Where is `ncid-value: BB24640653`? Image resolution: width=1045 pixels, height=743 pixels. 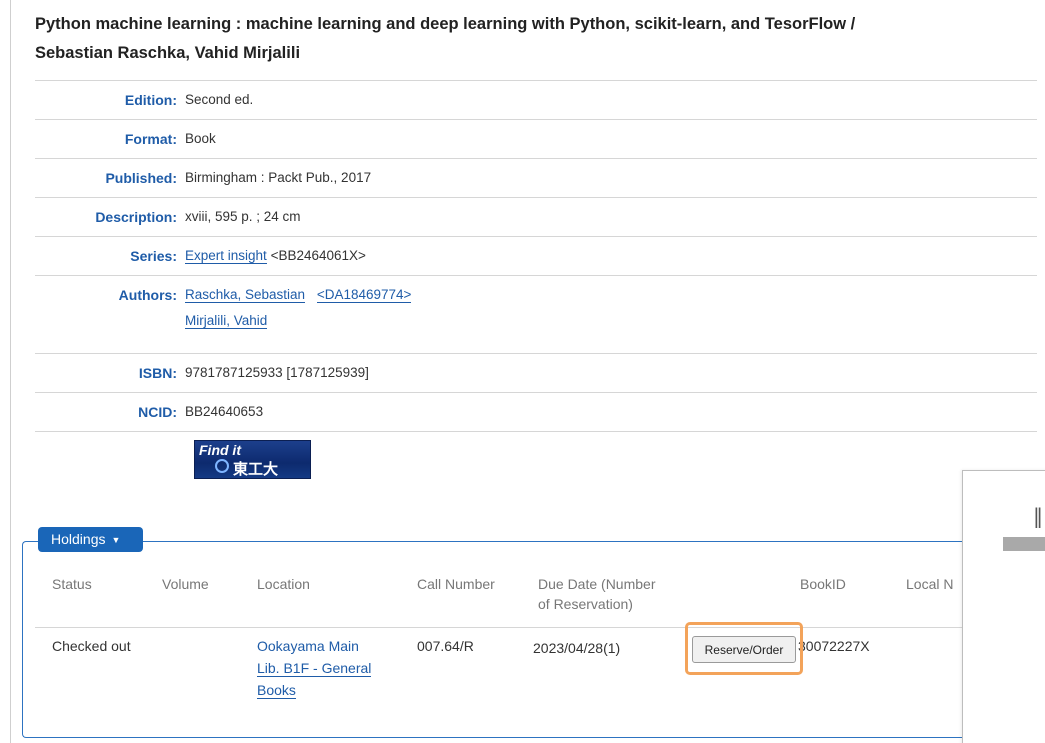 ncid-value: BB24640653 is located at coordinates (224, 411).